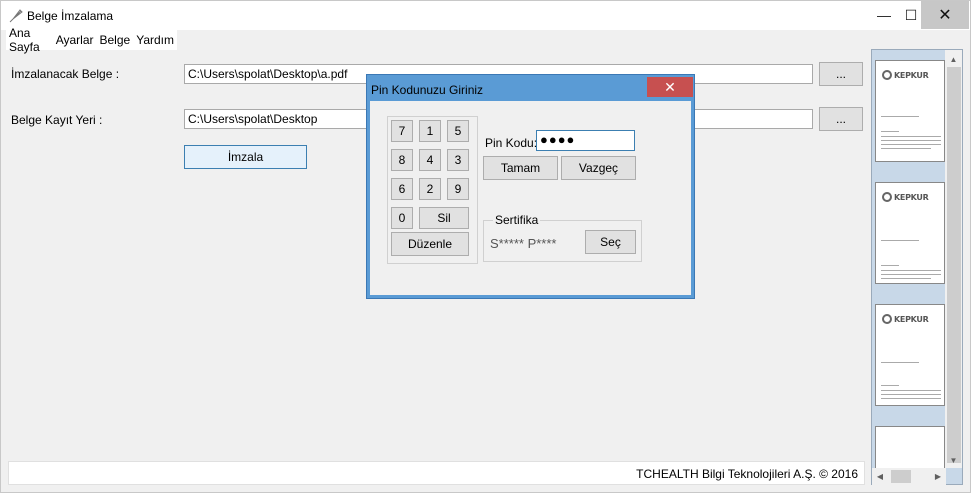 The width and height of the screenshot is (971, 493). What do you see at coordinates (75, 40) in the screenshot?
I see `menu-ayarlar: Ayarlar` at bounding box center [75, 40].